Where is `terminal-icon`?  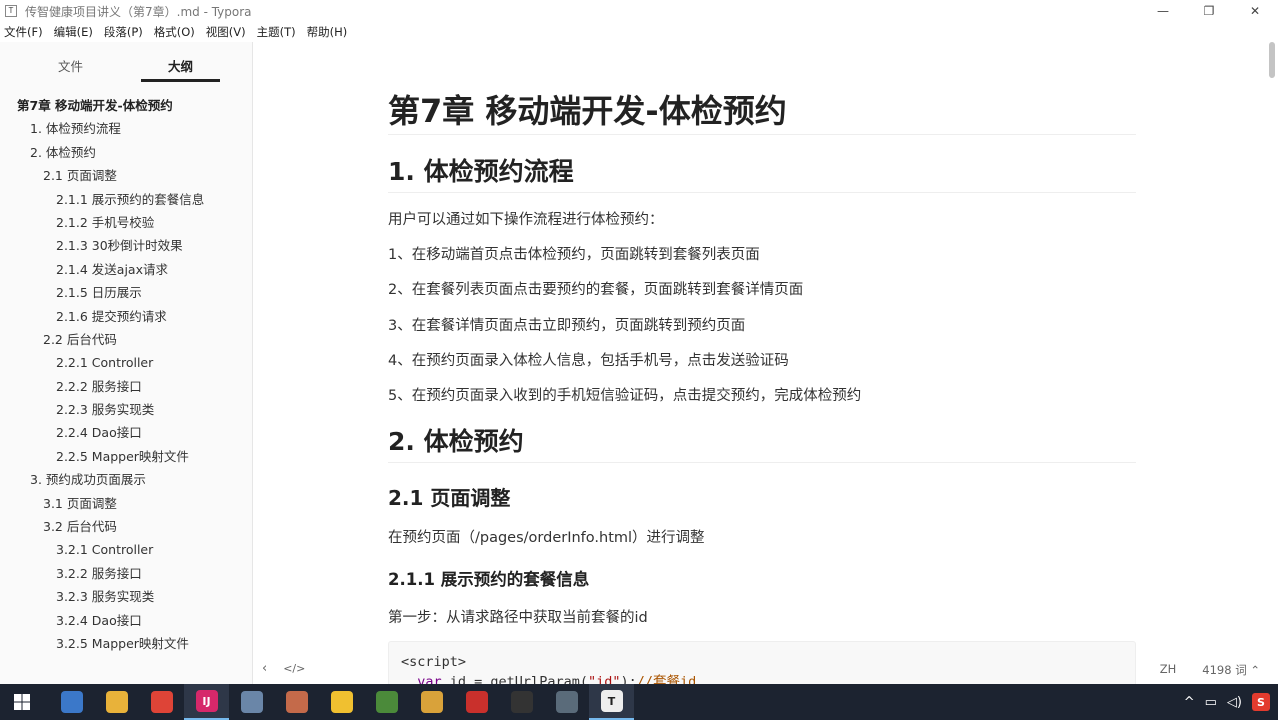
terminal-icon is located at coordinates (521, 702).